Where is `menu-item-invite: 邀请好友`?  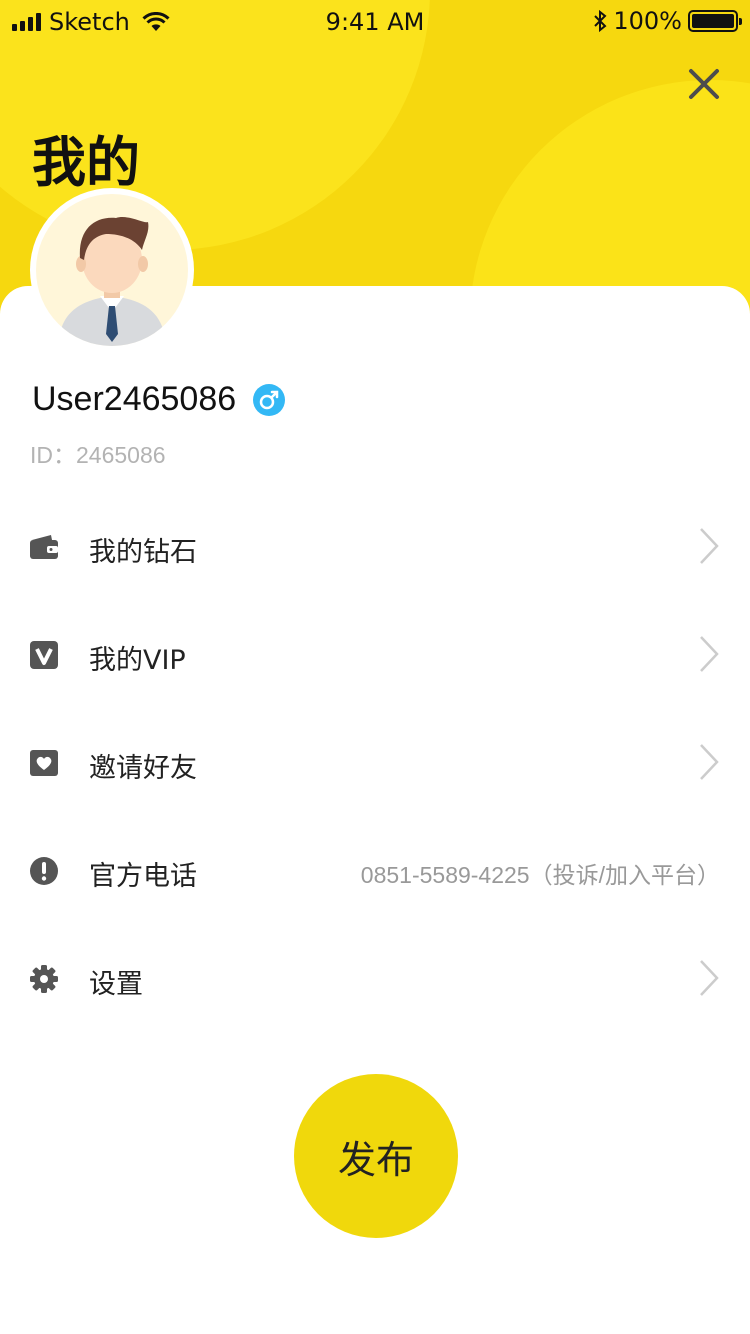
menu-item-invite: 邀请好友 is located at coordinates (375, 764).